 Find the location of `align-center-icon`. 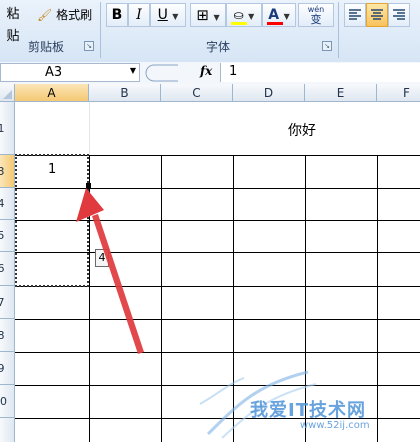

align-center-icon is located at coordinates (377, 14).